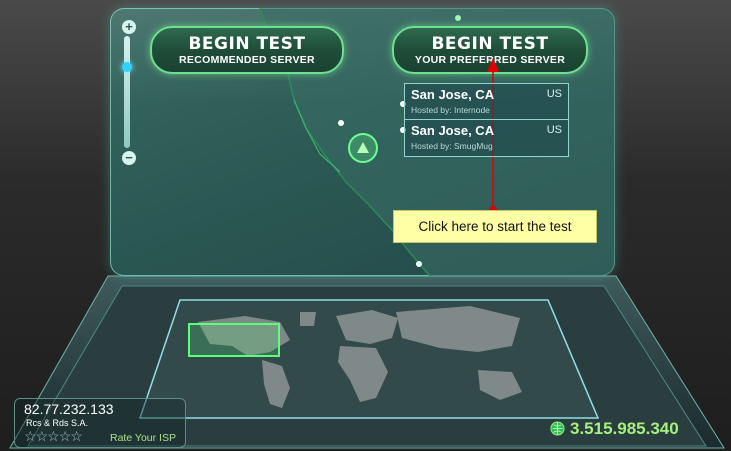 The height and width of the screenshot is (451, 731). I want to click on begin-test-recommended-button: BEGIN TEST RECOMMENDED SERVER, so click(247, 50).